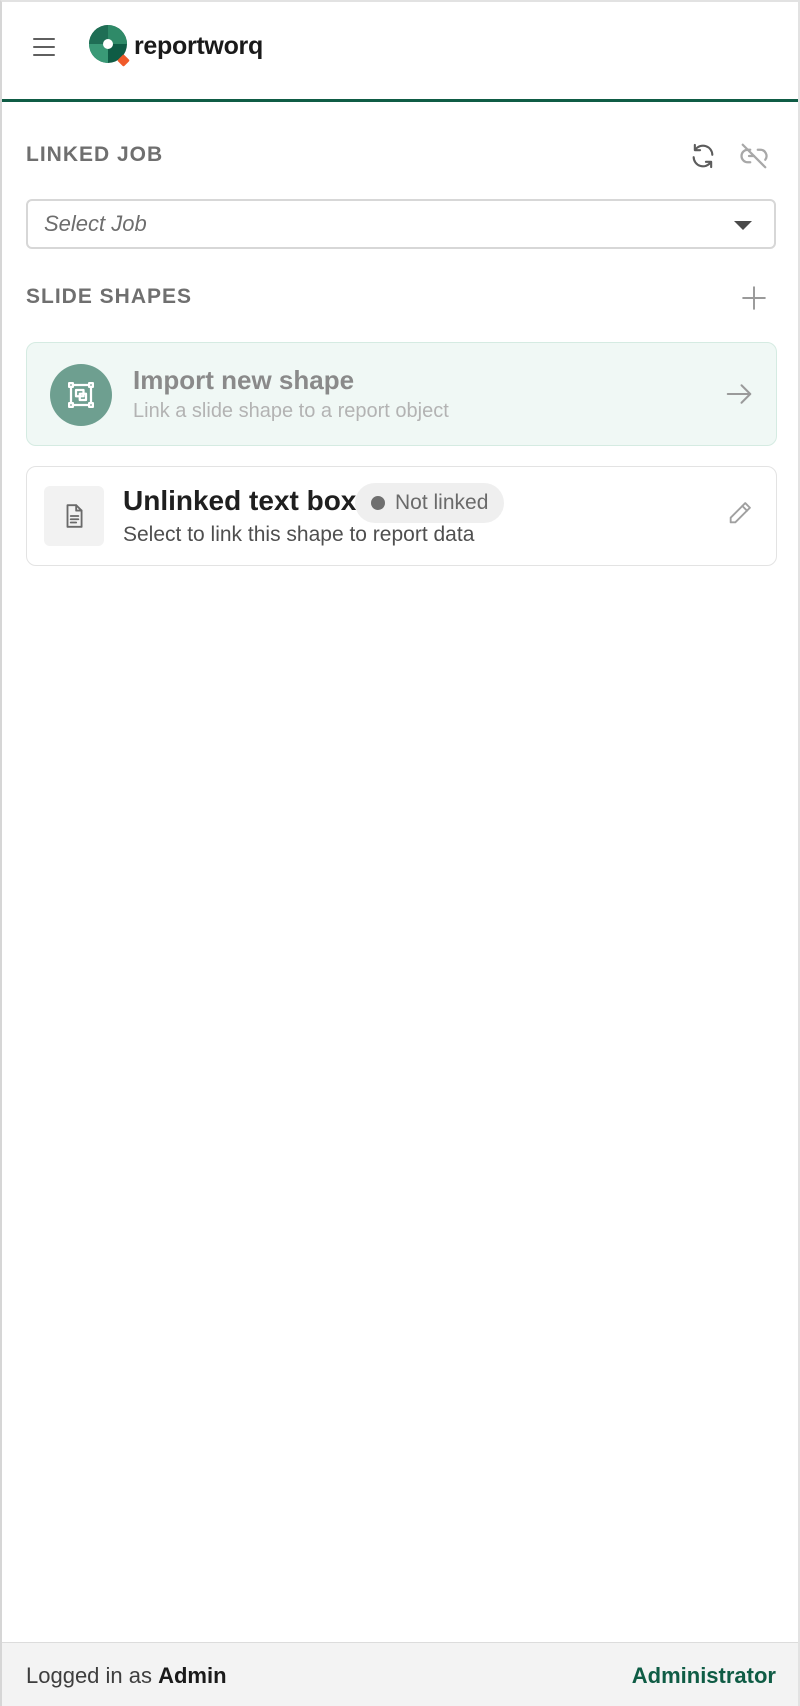 This screenshot has width=800, height=1706. Describe the element at coordinates (299, 534) in the screenshot. I see `shape-subtitle: Select to link this shape to report data` at that location.